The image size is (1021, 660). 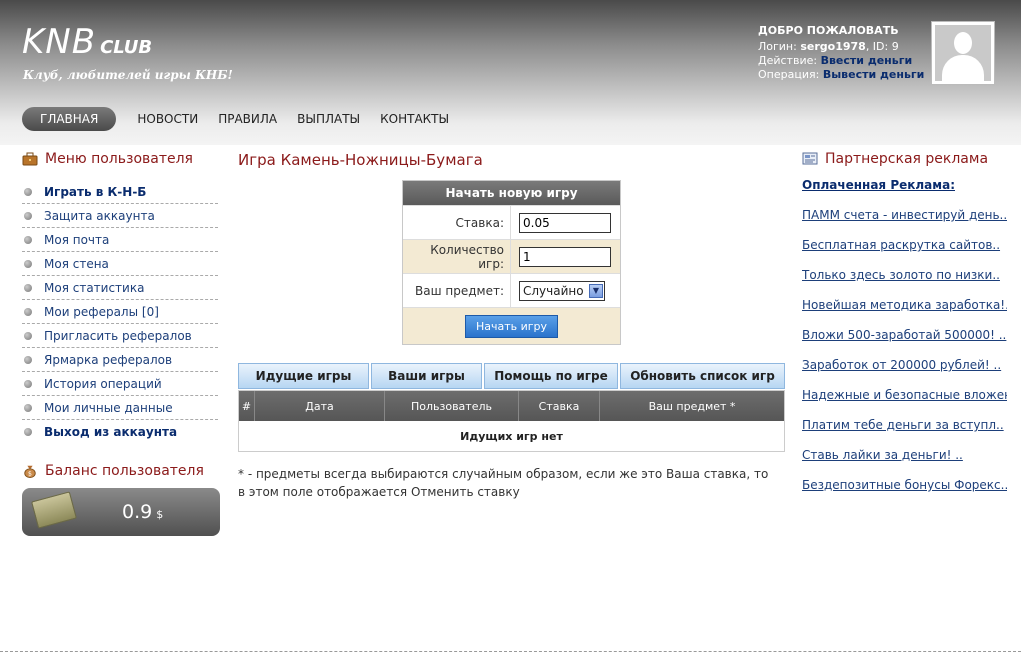 What do you see at coordinates (303, 376) in the screenshot?
I see `tab-active-games: Идущие игры` at bounding box center [303, 376].